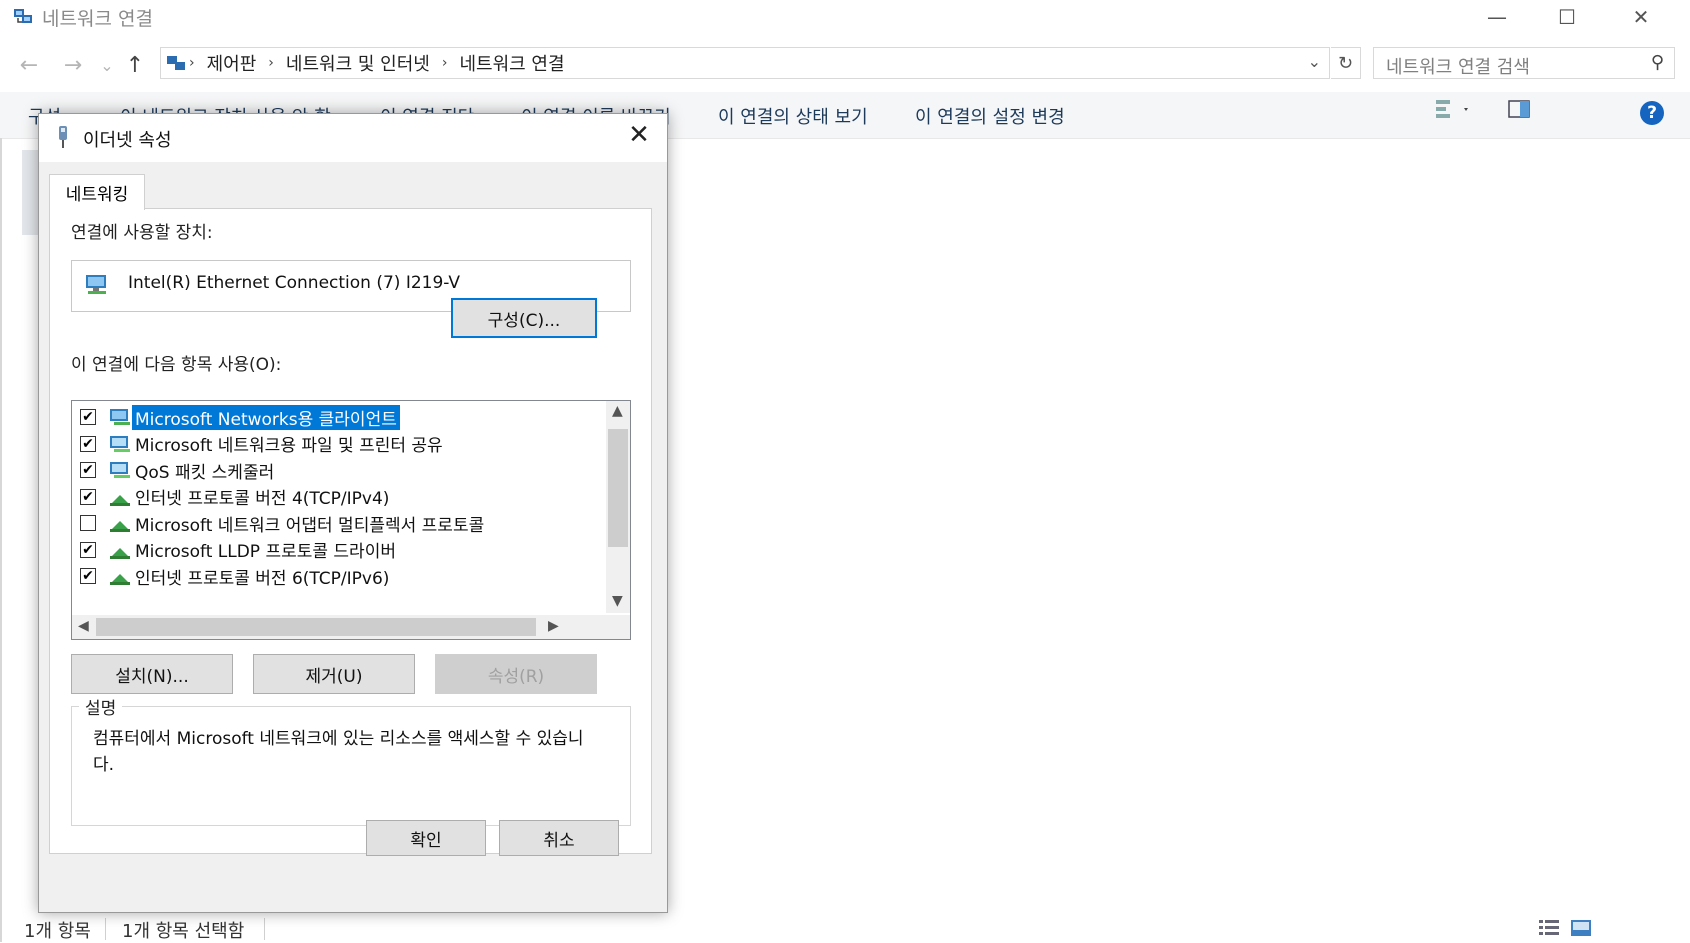 The width and height of the screenshot is (1690, 943). I want to click on list-item: ✔ Microsoft Networks용 클라이언트, so click(332, 417).